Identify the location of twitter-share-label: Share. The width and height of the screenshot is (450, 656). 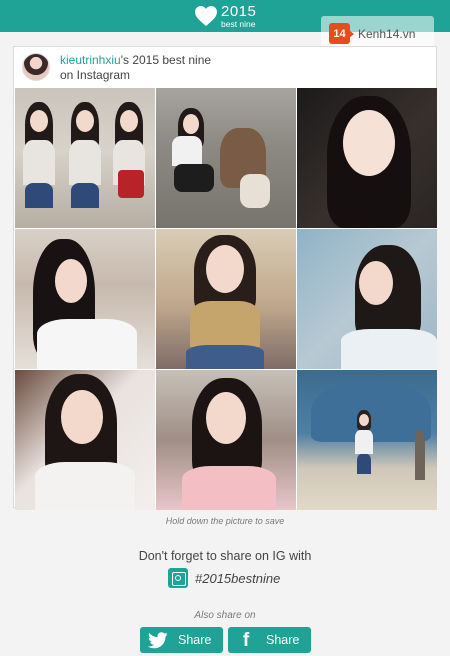
(195, 640).